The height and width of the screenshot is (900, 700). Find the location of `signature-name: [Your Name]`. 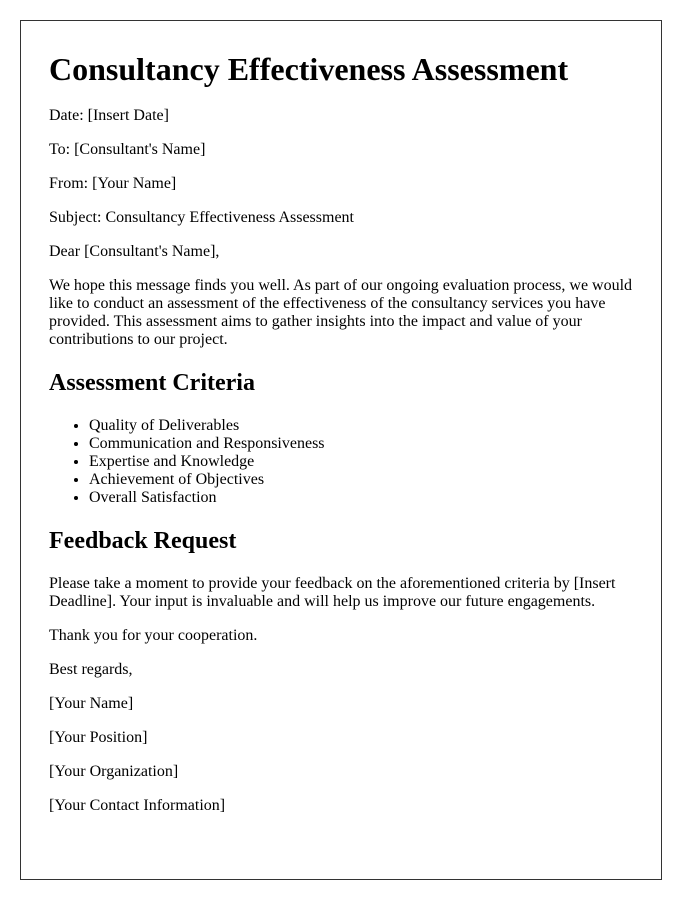

signature-name: [Your Name] is located at coordinates (91, 703).